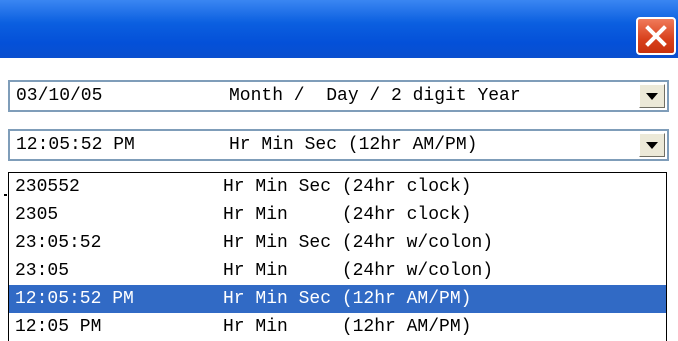  Describe the element at coordinates (37, 215) in the screenshot. I see `option-value: 2305` at that location.